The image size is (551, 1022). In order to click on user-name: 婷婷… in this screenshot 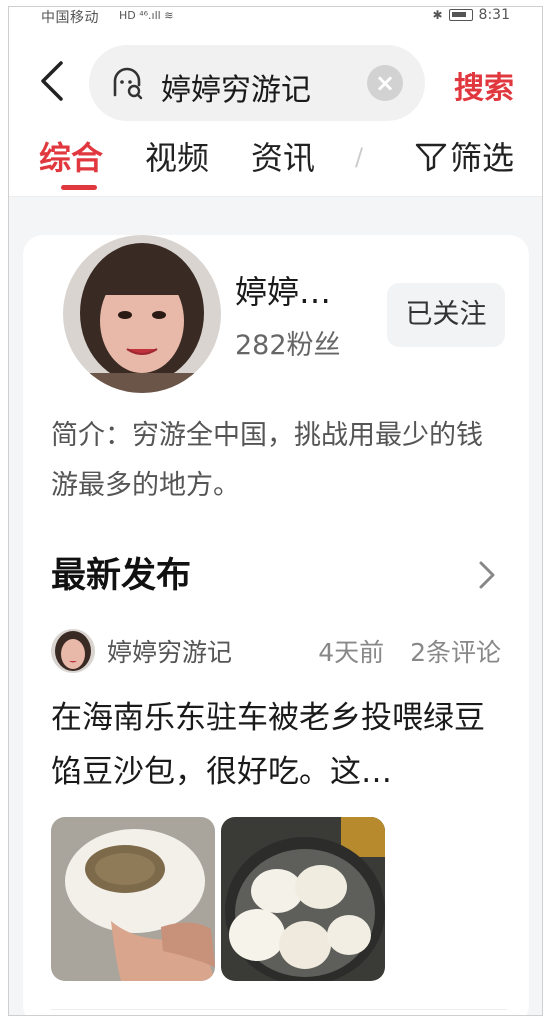, I will do `click(283, 290)`.